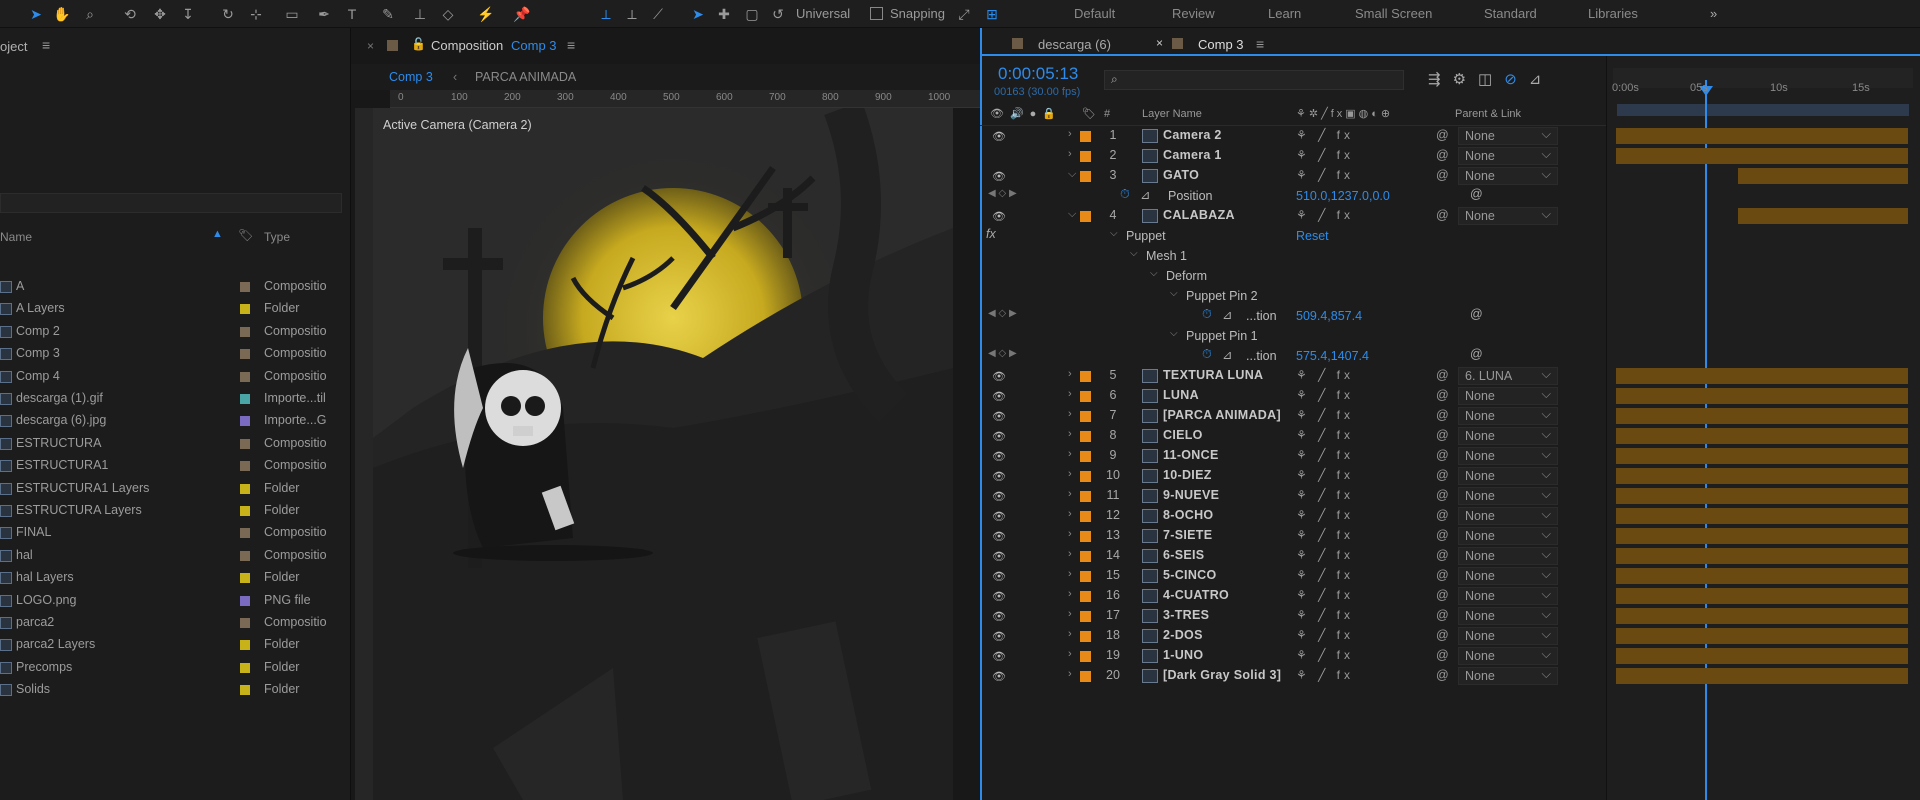 This screenshot has height=800, width=1920. Describe the element at coordinates (324, 14) in the screenshot. I see `pen-tool-icon: ✒` at that location.